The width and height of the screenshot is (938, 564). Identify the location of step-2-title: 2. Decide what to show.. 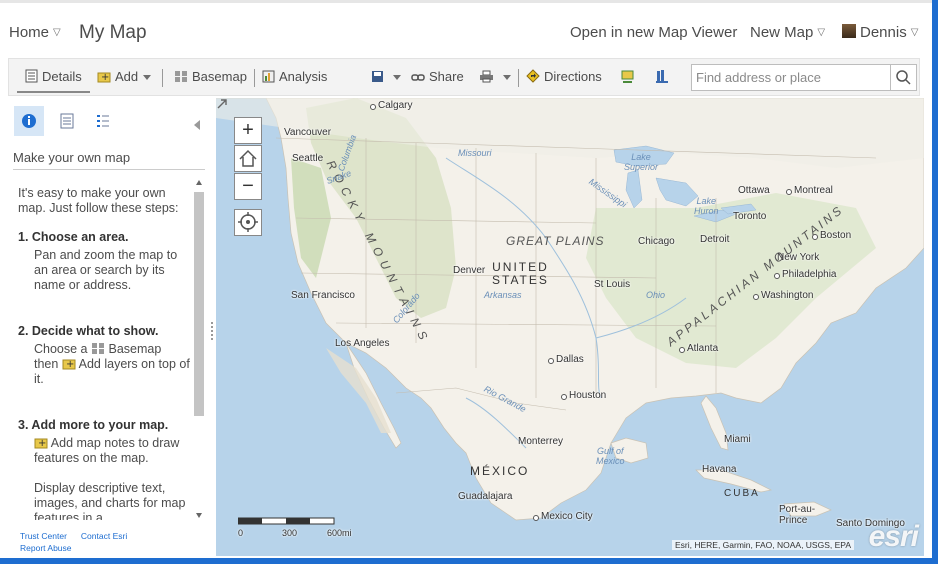
(88, 331).